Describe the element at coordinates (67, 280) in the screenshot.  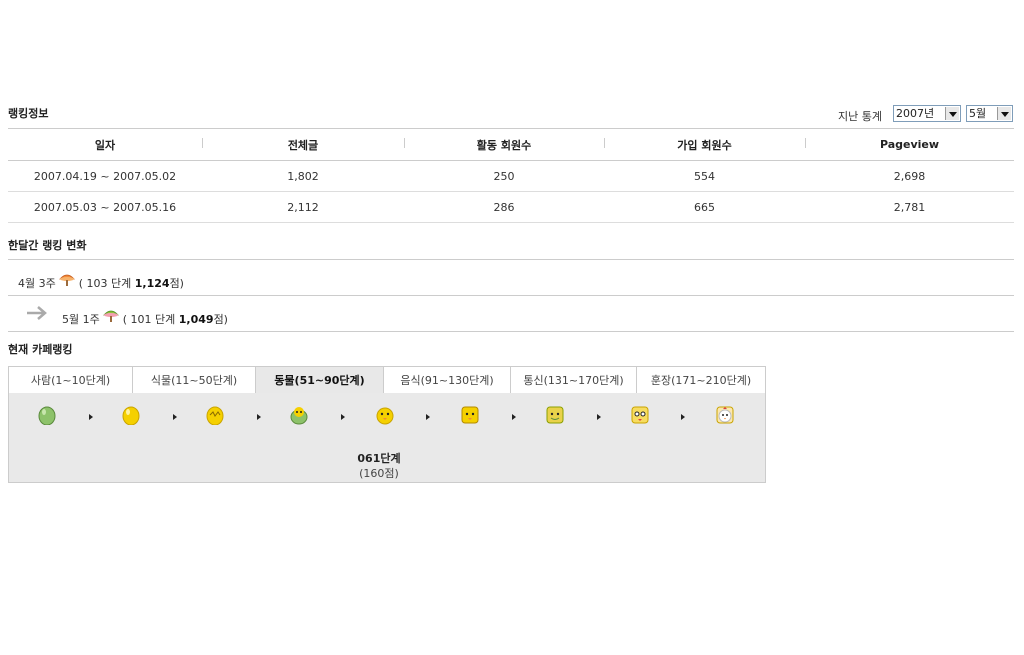
I see `orange-tree-icon` at that location.